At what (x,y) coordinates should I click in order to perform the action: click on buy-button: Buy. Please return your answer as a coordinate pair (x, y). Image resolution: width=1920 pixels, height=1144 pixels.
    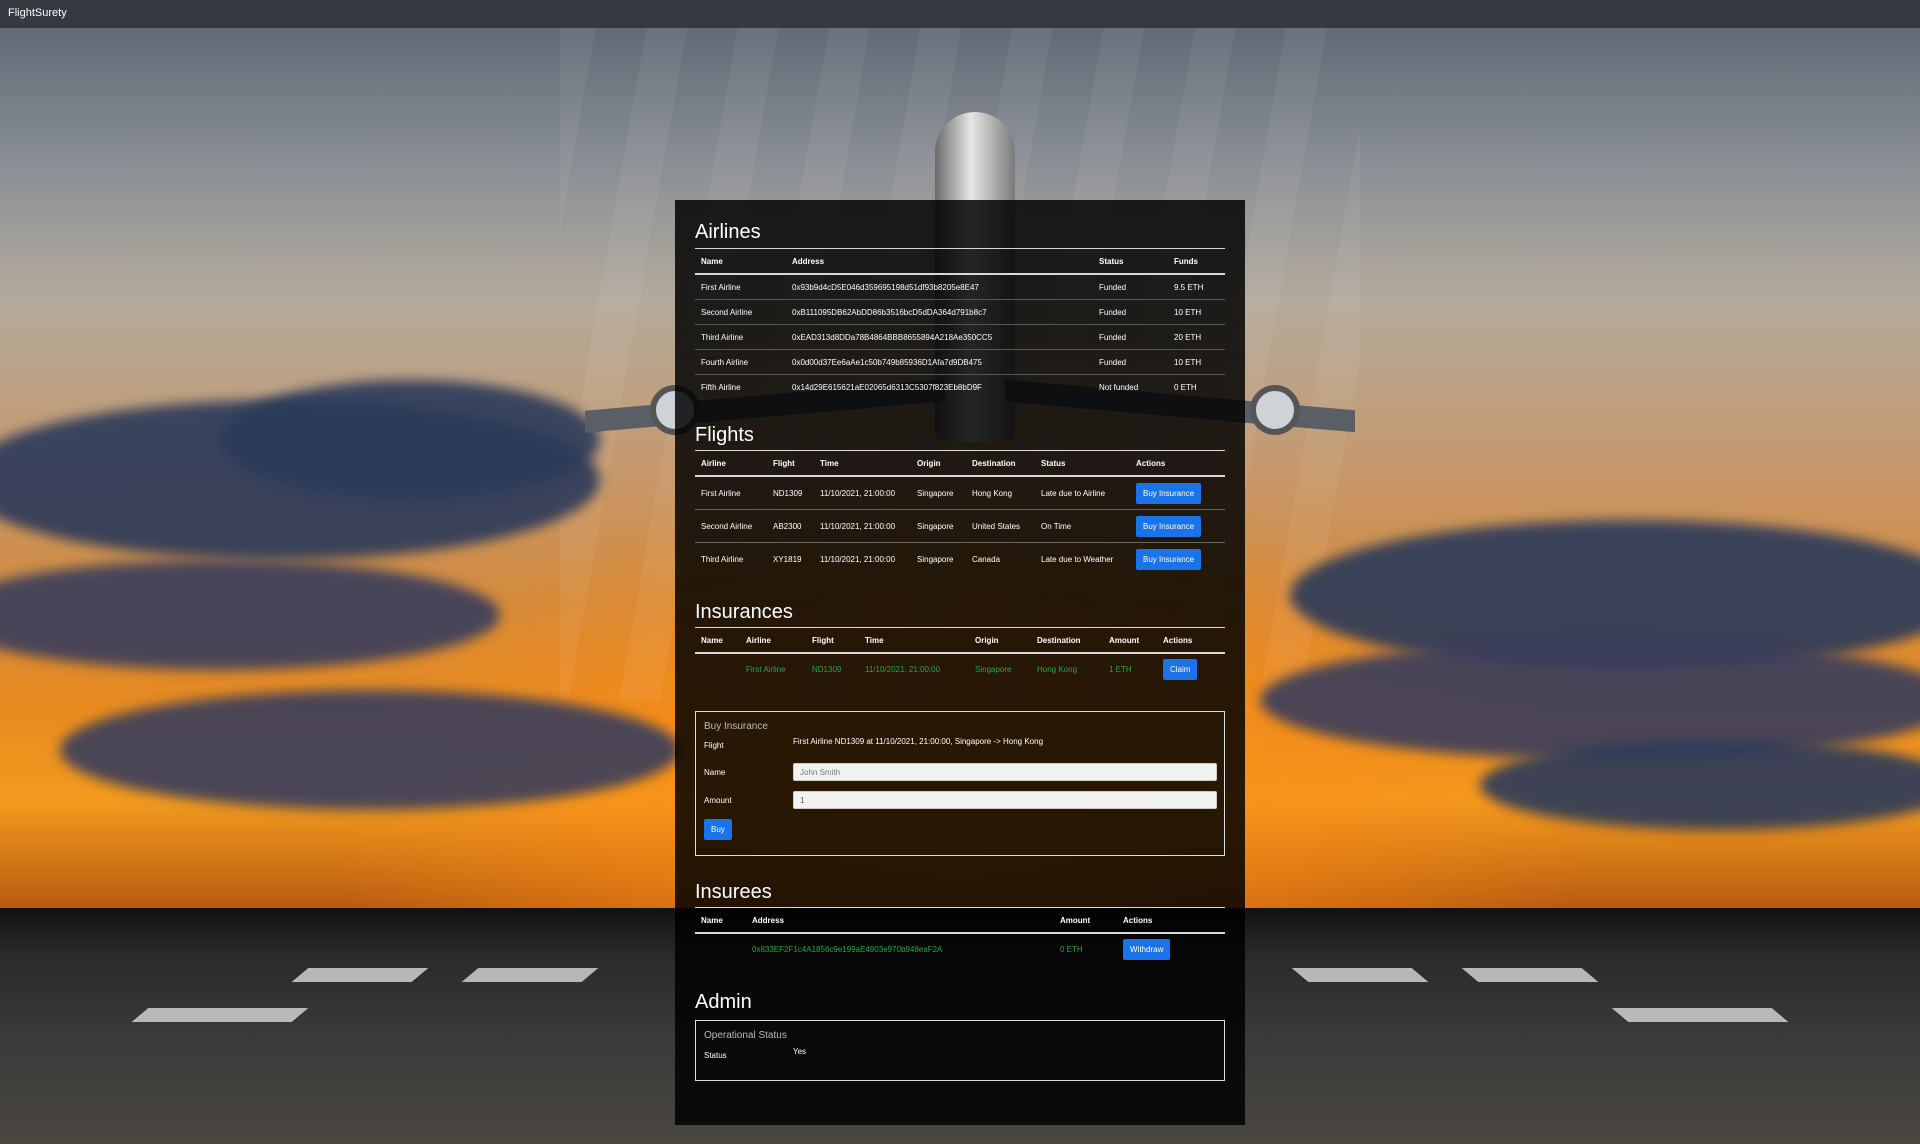
    Looking at the image, I should click on (718, 829).